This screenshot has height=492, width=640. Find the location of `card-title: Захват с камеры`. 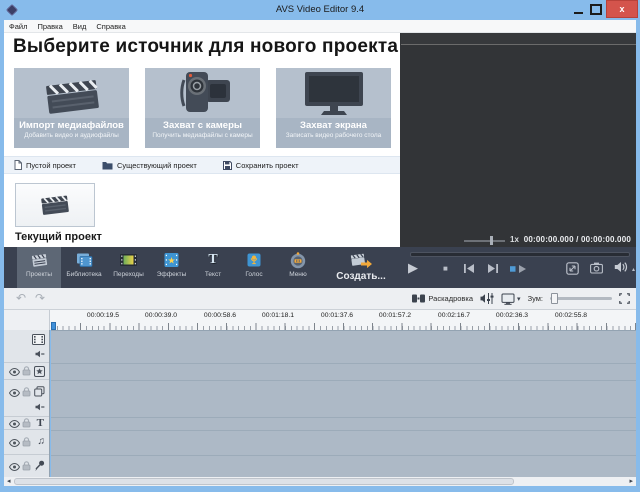

card-title: Захват с камеры is located at coordinates (202, 125).